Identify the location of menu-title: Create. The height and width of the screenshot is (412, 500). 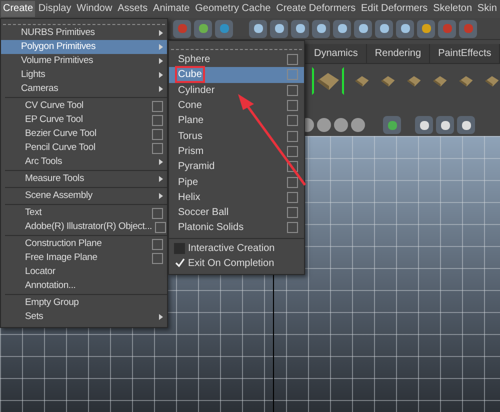
(18, 9).